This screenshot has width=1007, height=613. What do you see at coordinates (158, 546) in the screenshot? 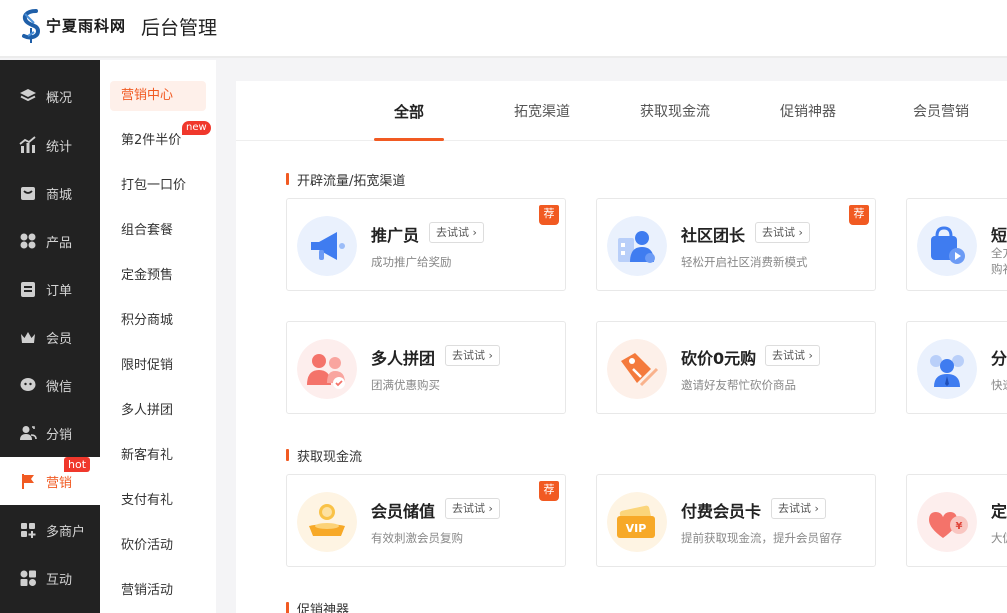
I see `submenu-item-bargain: 砍价活动` at bounding box center [158, 546].